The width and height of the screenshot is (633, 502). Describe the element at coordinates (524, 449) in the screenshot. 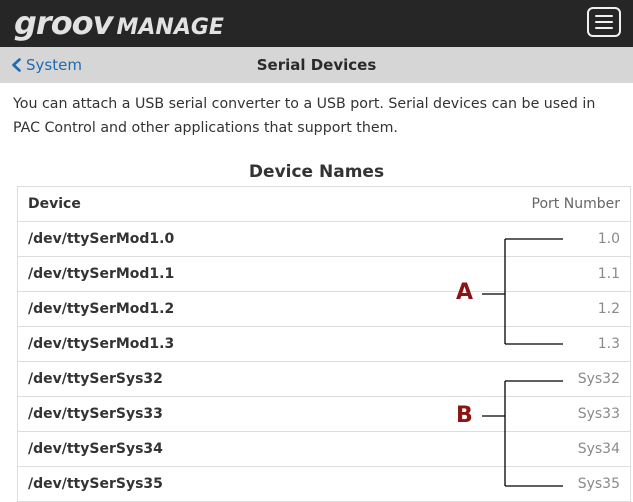

I see `port-number-cell: Sys34` at that location.